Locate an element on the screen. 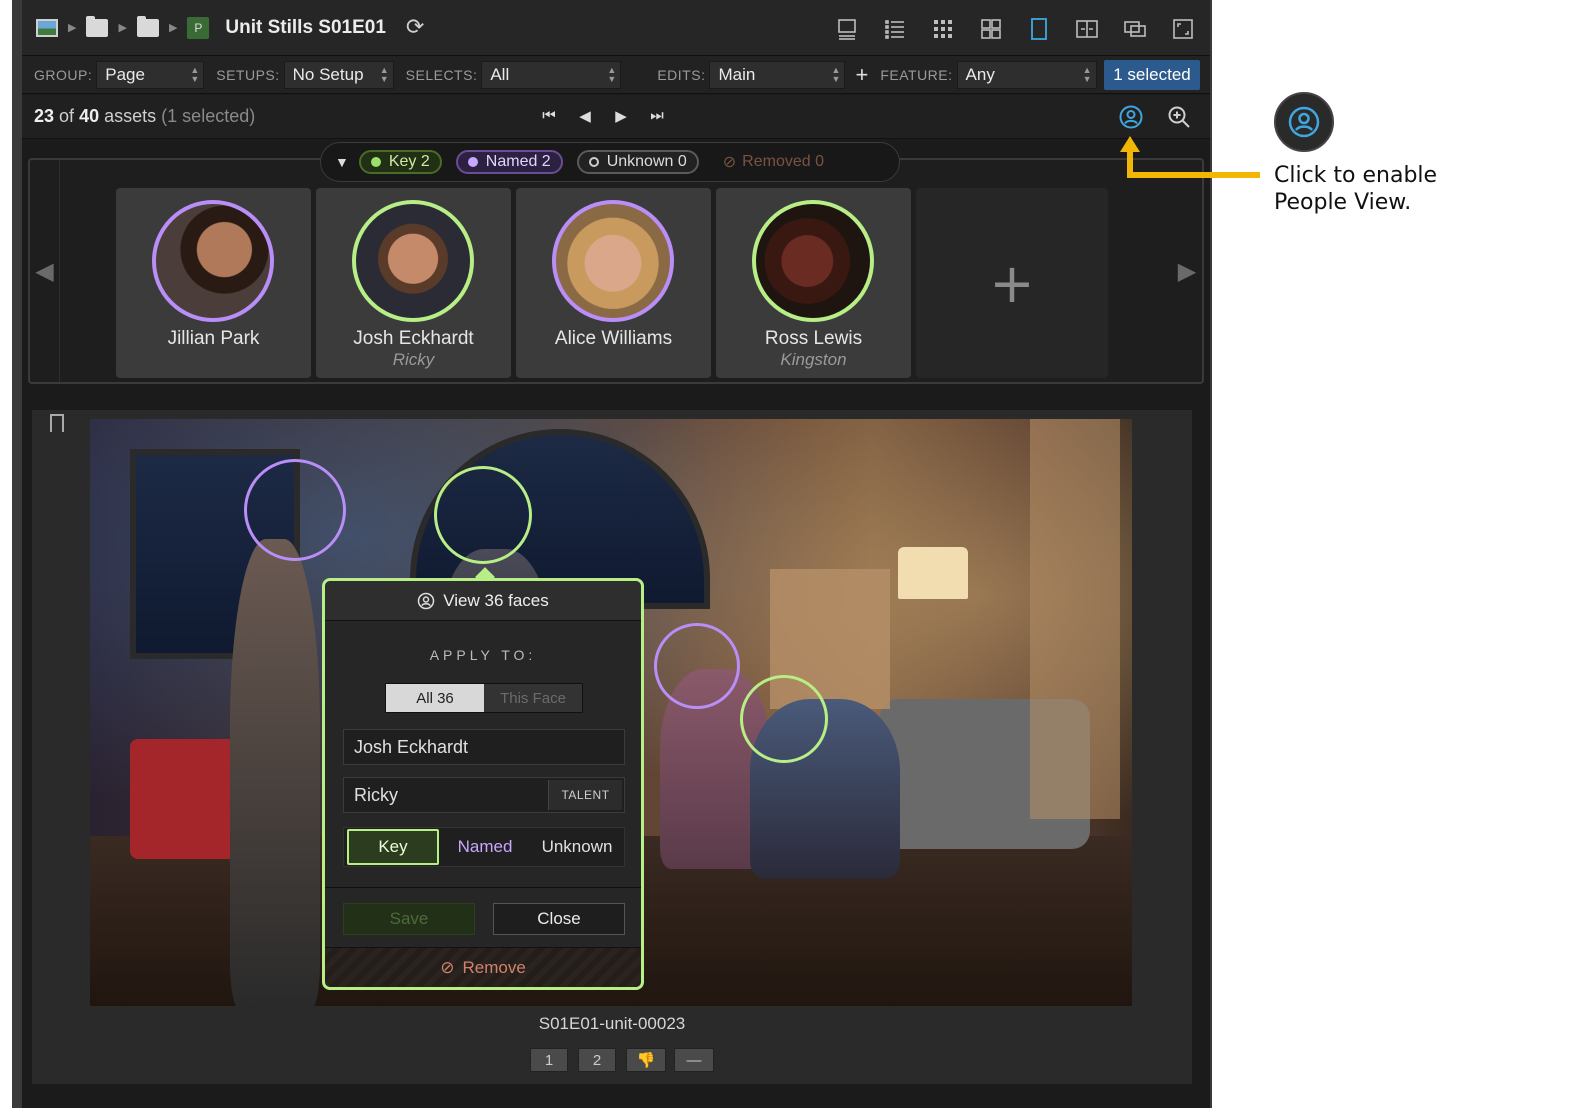  remove-label: Remove is located at coordinates (494, 967).